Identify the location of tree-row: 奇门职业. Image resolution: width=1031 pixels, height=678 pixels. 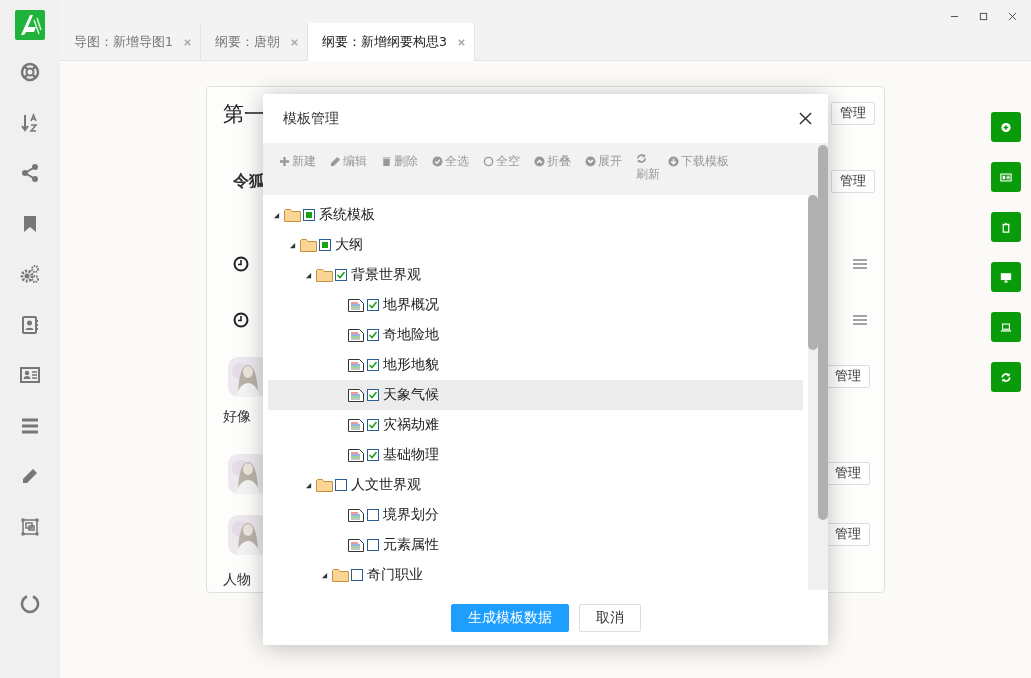
(535, 575).